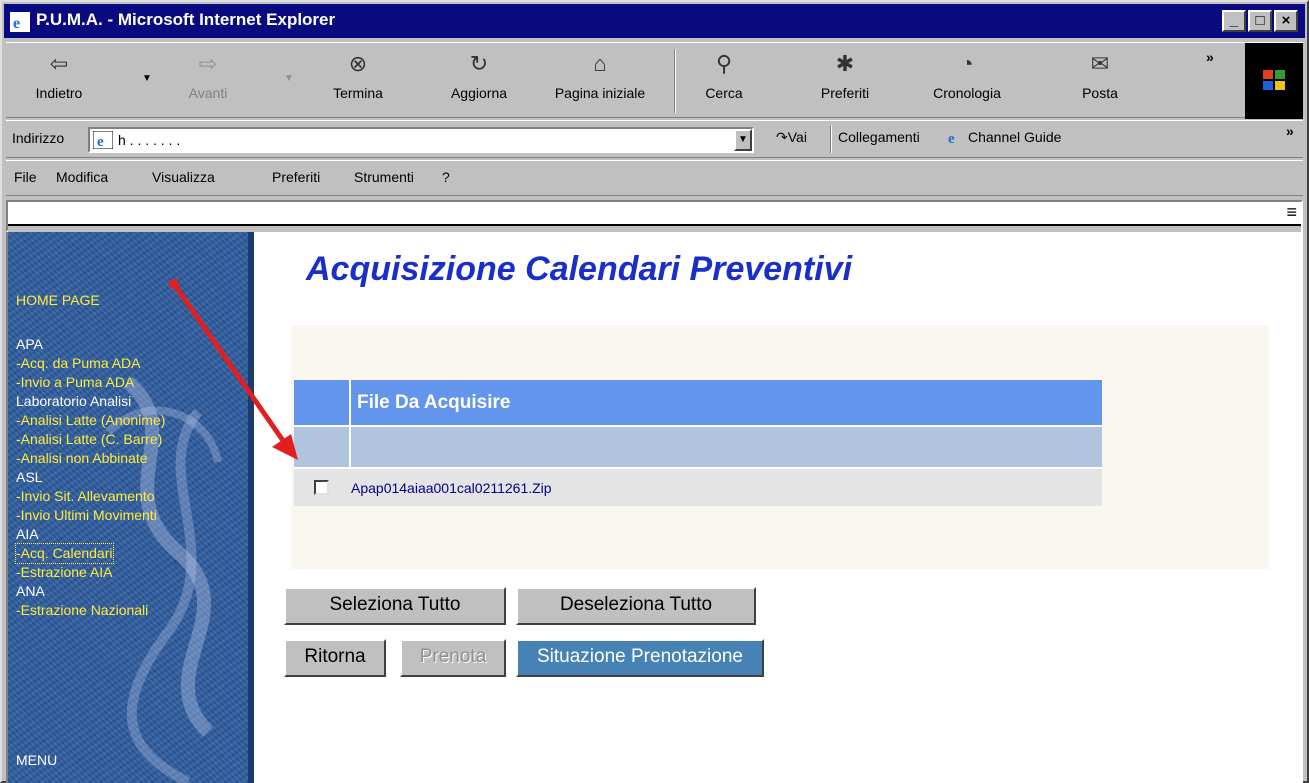 The width and height of the screenshot is (1309, 783). Describe the element at coordinates (479, 83) in the screenshot. I see `refresh-button: ↻ Aggiorna` at that location.